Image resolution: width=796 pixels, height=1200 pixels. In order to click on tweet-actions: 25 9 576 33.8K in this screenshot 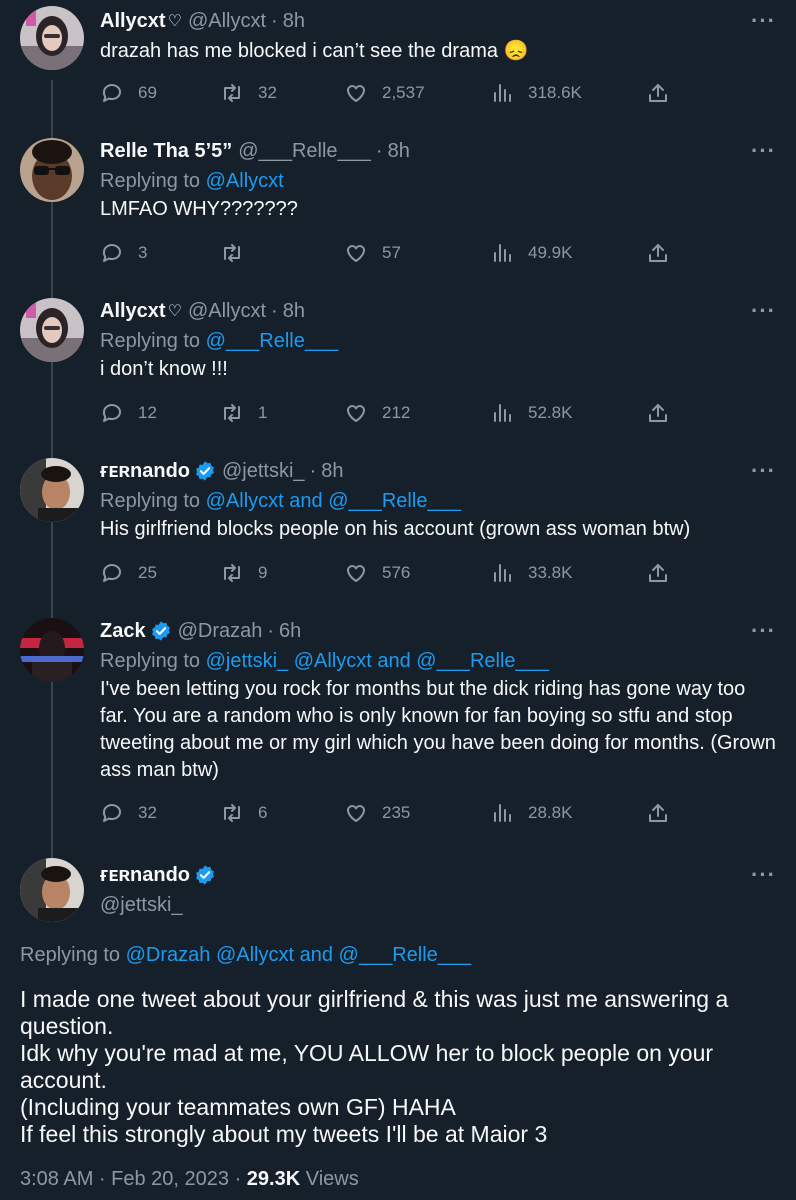, I will do `click(385, 573)`.